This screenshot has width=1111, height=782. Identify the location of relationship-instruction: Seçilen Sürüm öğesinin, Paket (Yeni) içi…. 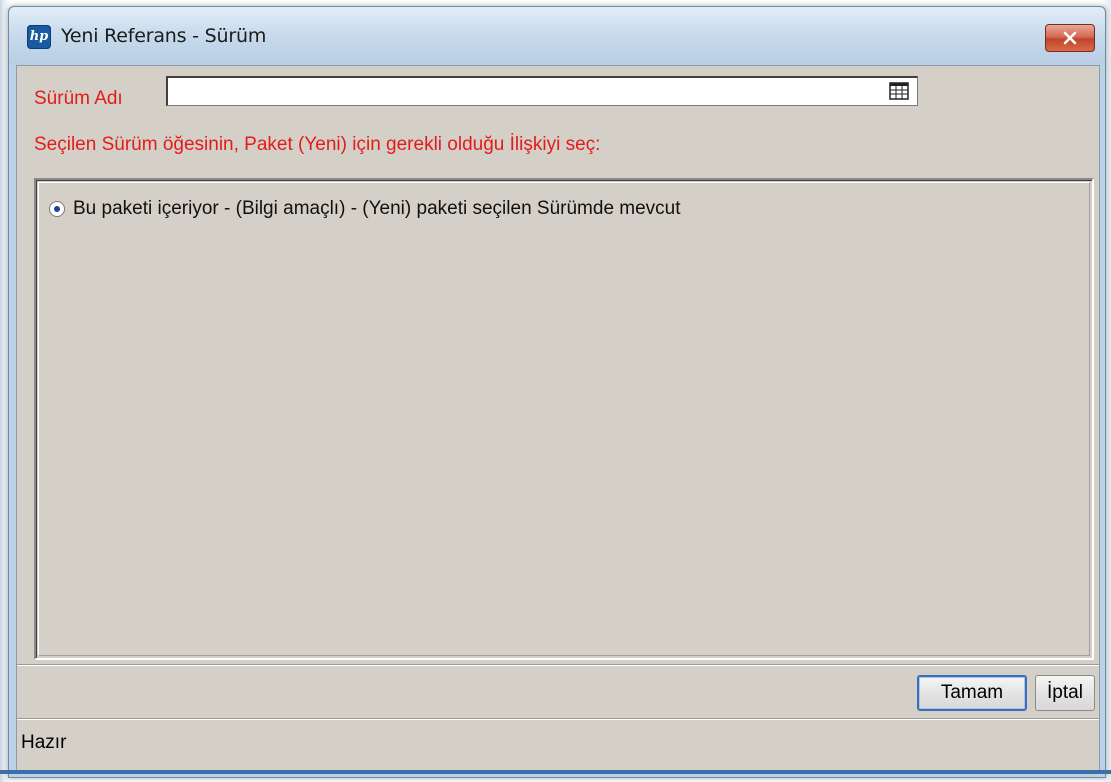
(317, 144).